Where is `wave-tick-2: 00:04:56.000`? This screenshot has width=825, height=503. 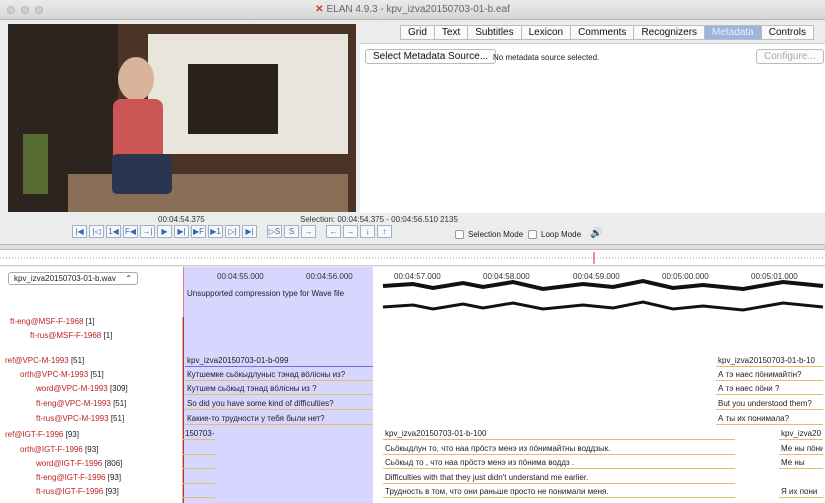 wave-tick-2: 00:04:56.000 is located at coordinates (329, 276).